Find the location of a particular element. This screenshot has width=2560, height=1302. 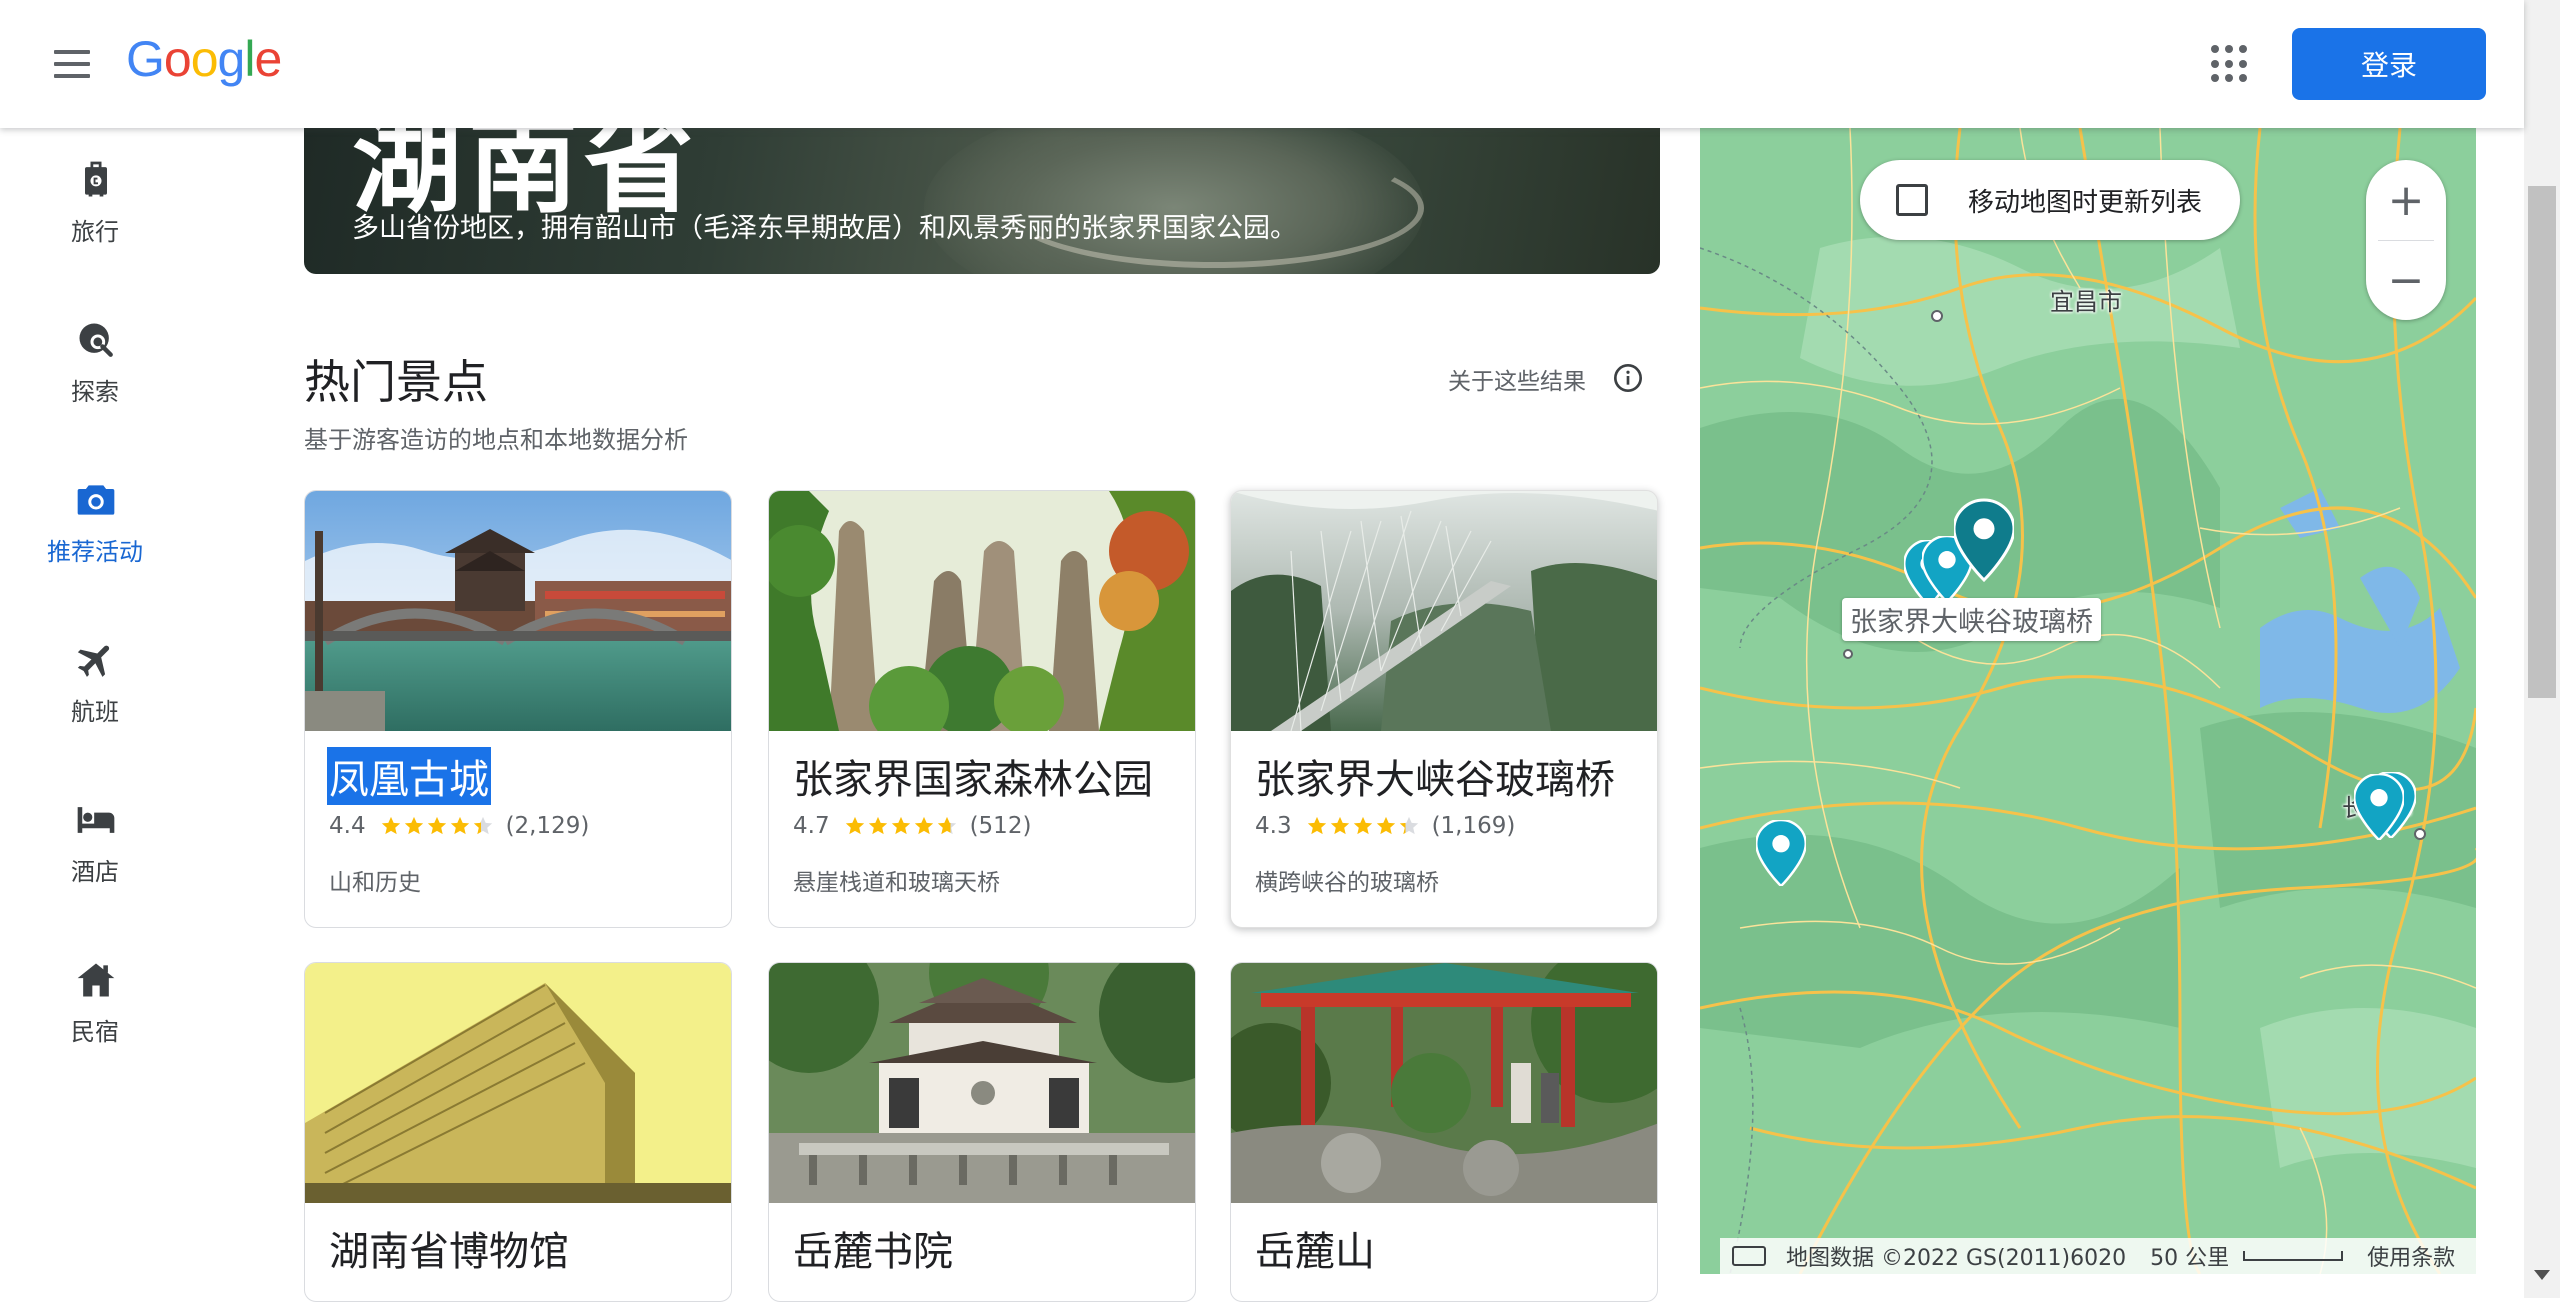

logo-letter: G is located at coordinates (145, 59).